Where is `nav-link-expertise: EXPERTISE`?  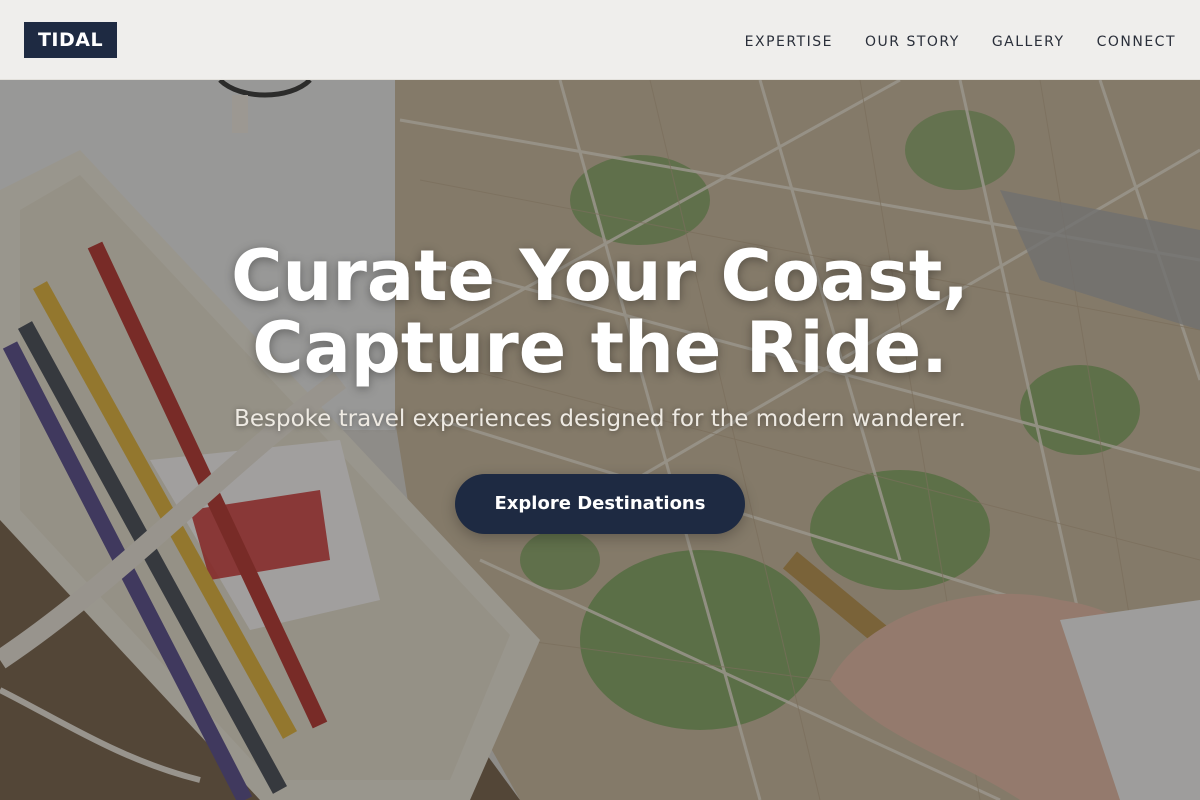 nav-link-expertise: EXPERTISE is located at coordinates (789, 42).